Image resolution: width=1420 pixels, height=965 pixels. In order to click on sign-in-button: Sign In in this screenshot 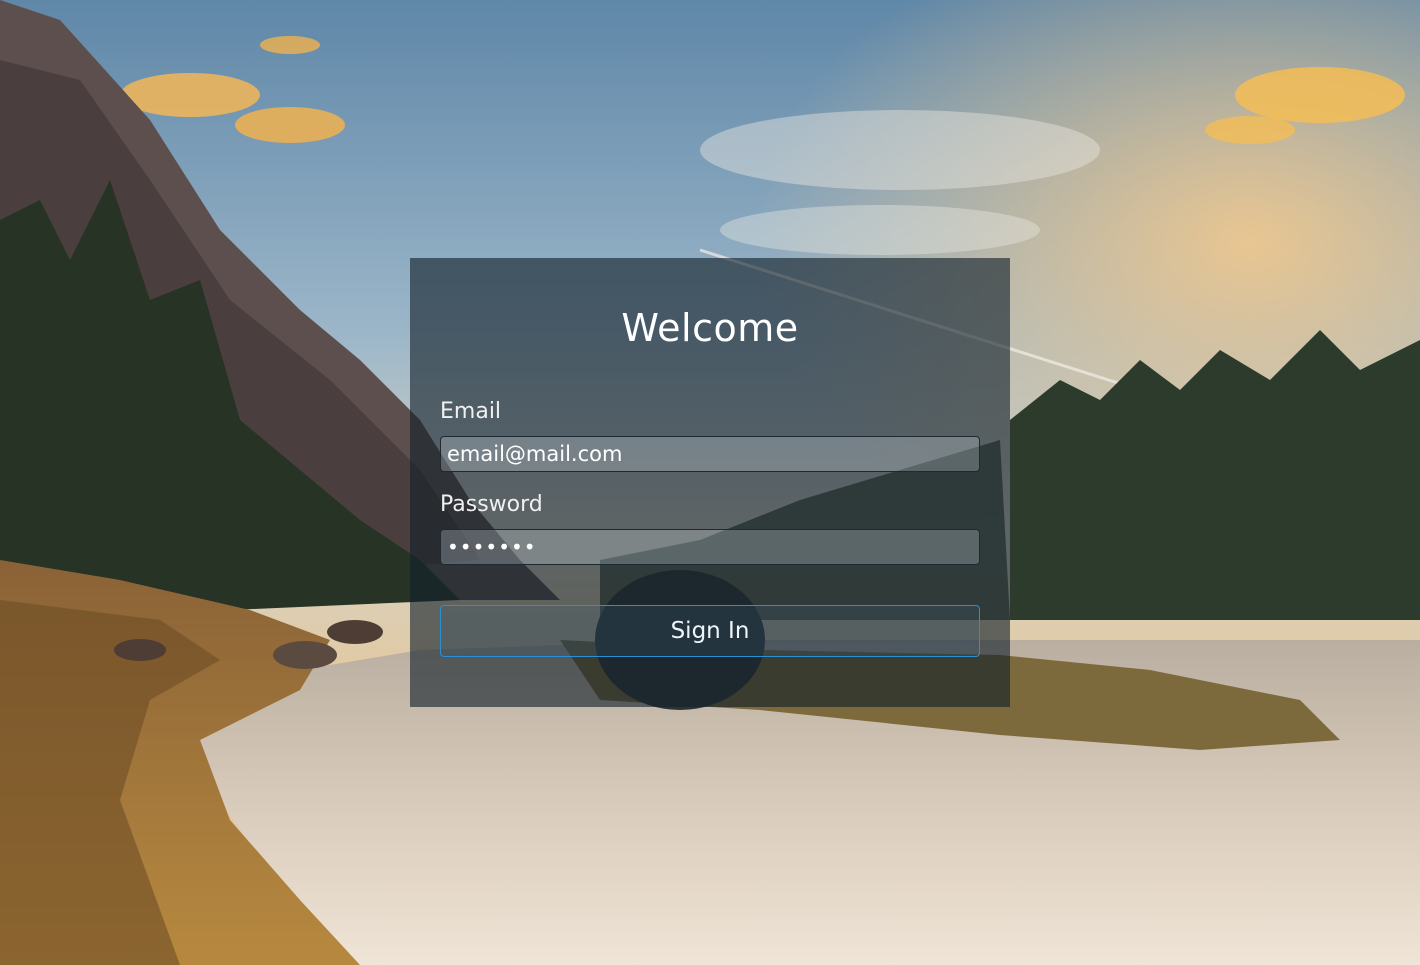, I will do `click(710, 631)`.